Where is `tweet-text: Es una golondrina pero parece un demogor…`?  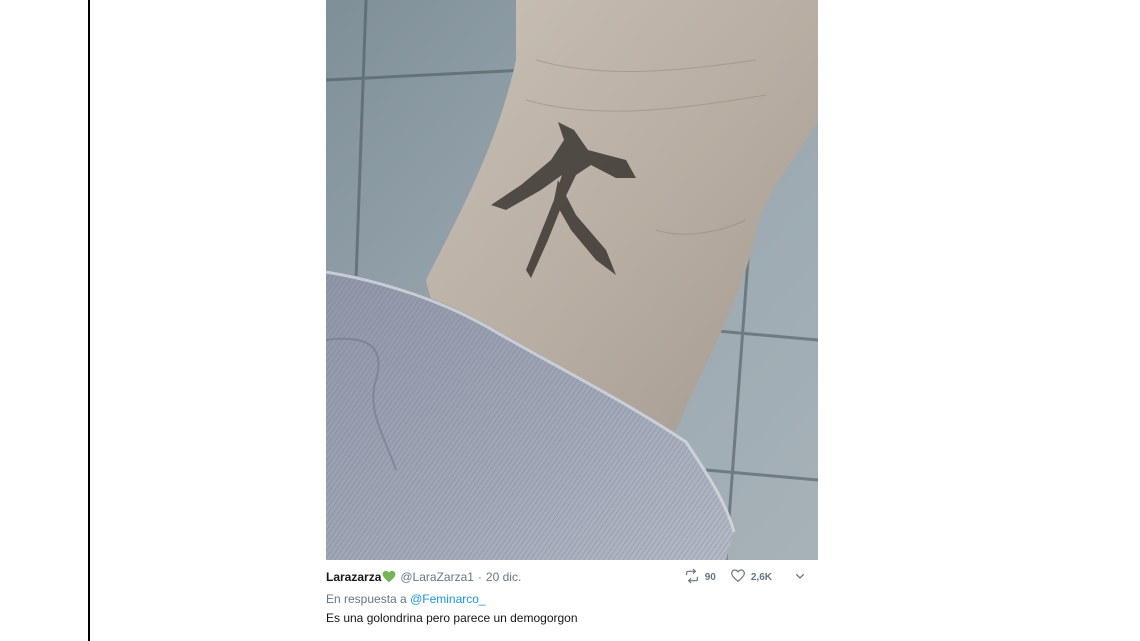 tweet-text: Es una golondrina pero parece un demogor… is located at coordinates (452, 618).